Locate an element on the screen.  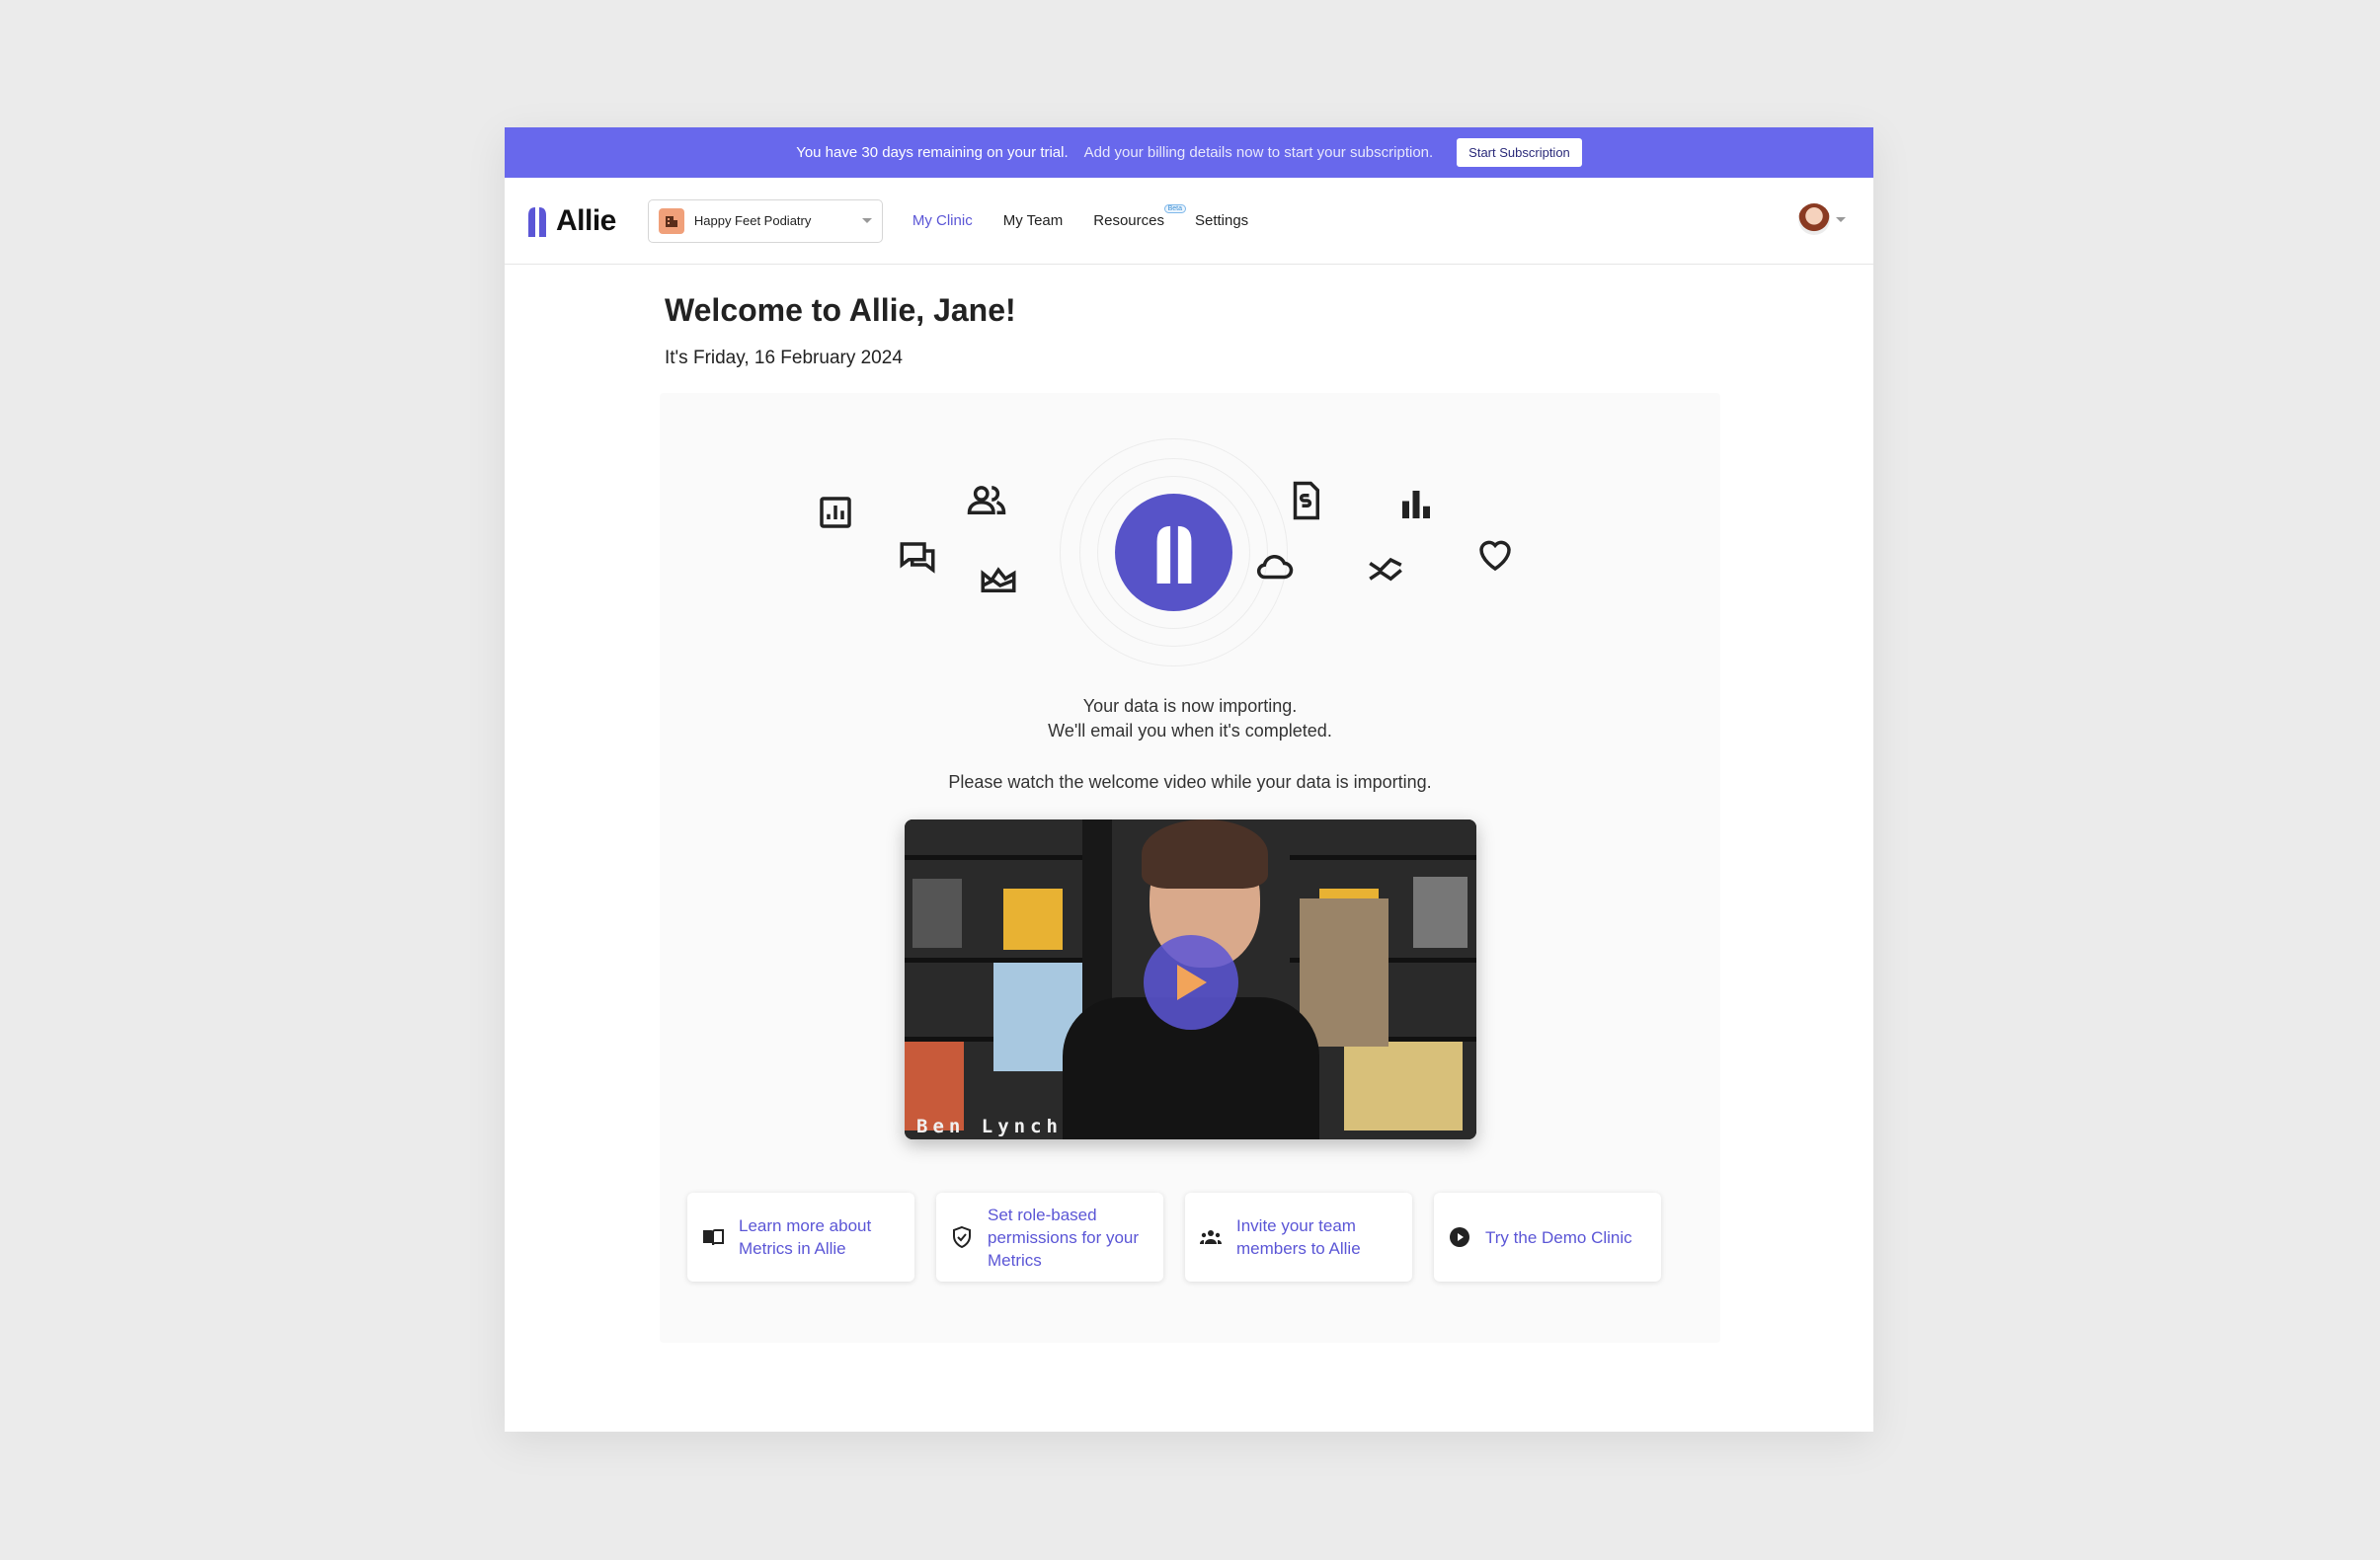
heart-icon is located at coordinates (1495, 555).